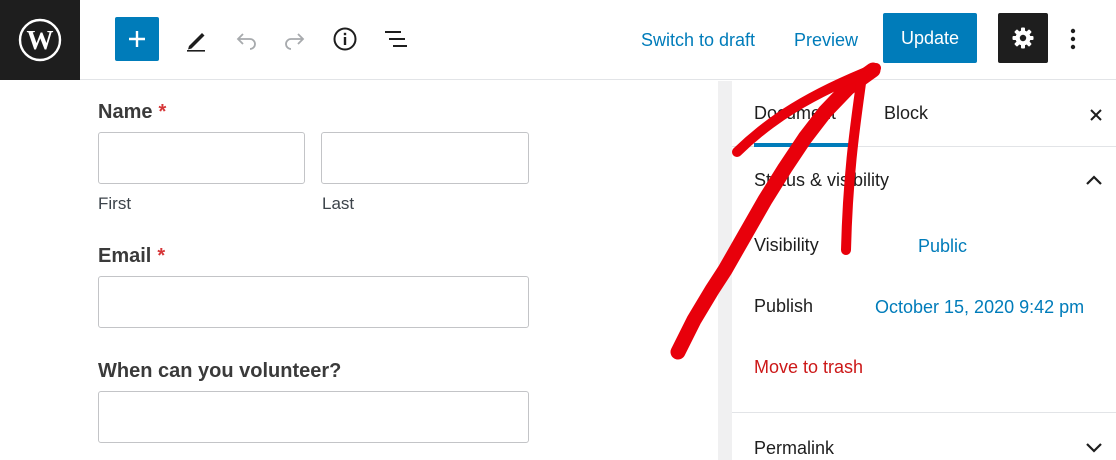 The width and height of the screenshot is (1116, 460). Describe the element at coordinates (425, 158) in the screenshot. I see `last-name-input` at that location.